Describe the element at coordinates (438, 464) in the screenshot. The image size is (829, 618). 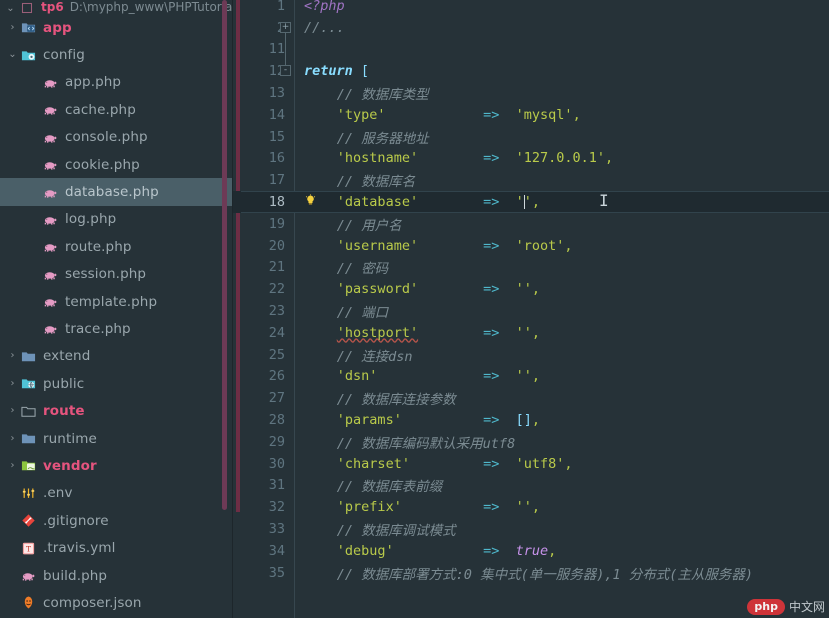
I see `code-text: 'charset' => 'utf8',` at that location.